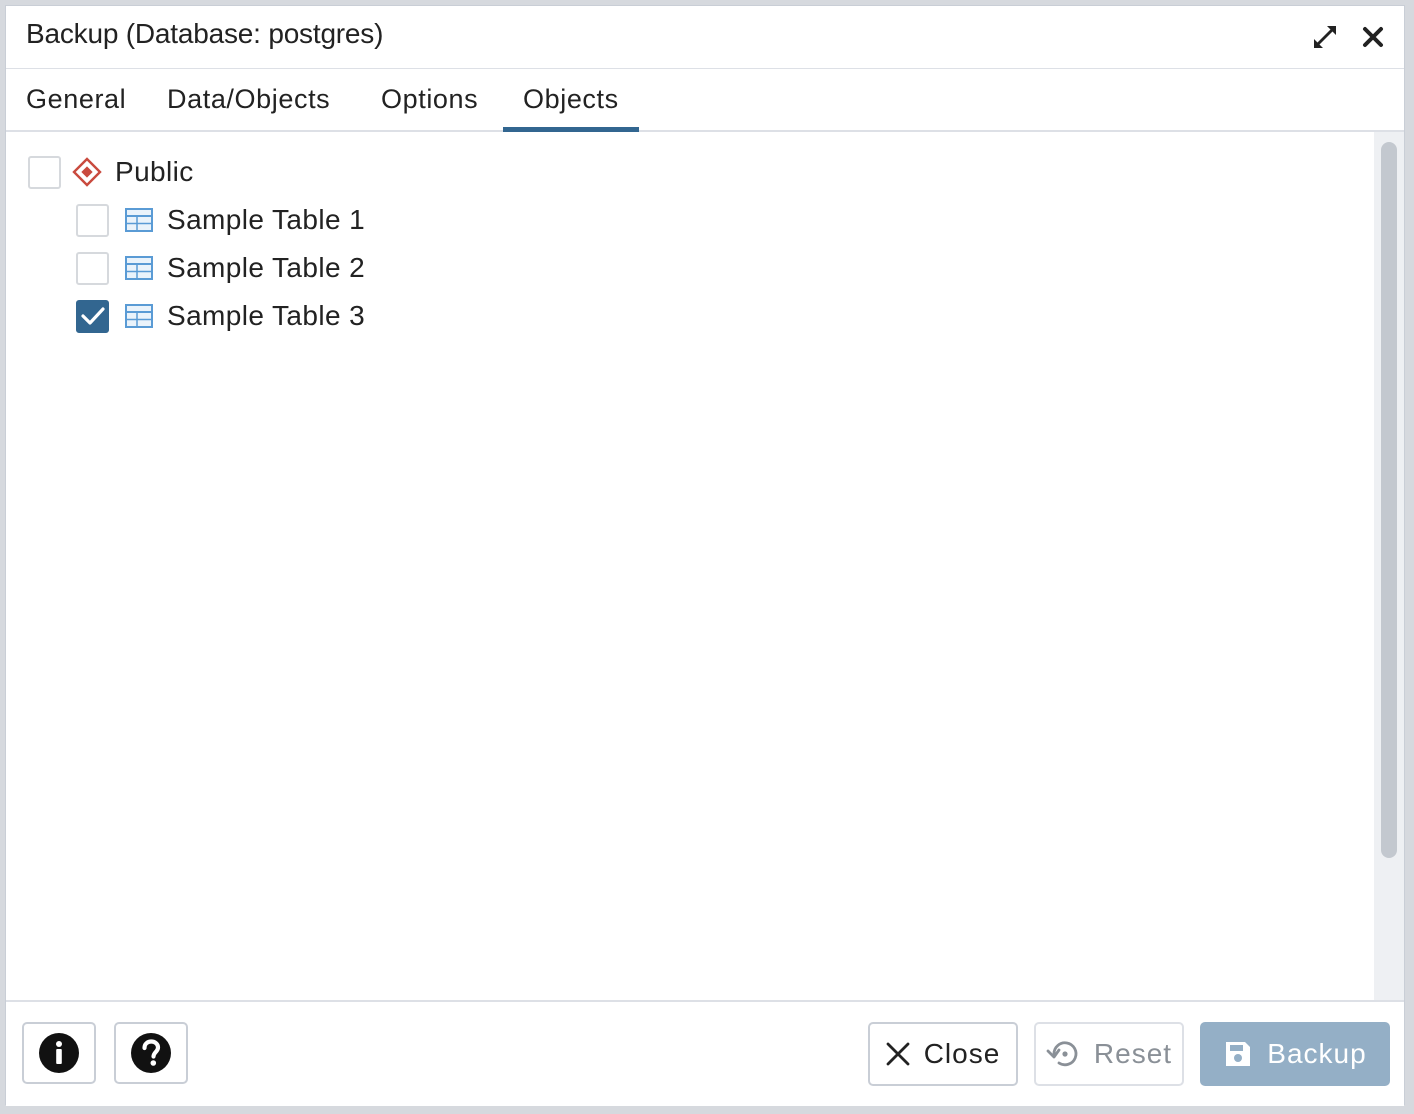 The height and width of the screenshot is (1114, 1414). Describe the element at coordinates (87, 172) in the screenshot. I see `schema-icon` at that location.